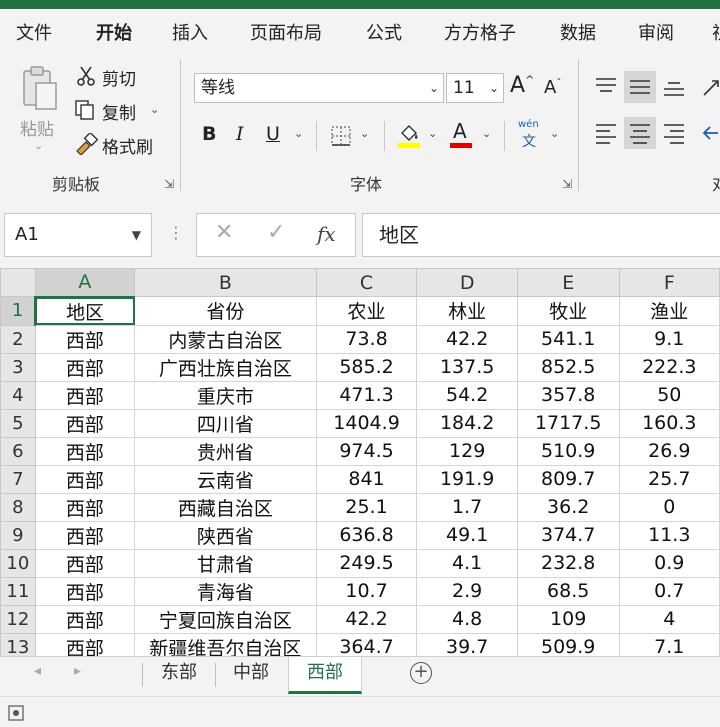 Image resolution: width=720 pixels, height=727 pixels. I want to click on cell-b3: 广西壮族自治区, so click(225, 367).